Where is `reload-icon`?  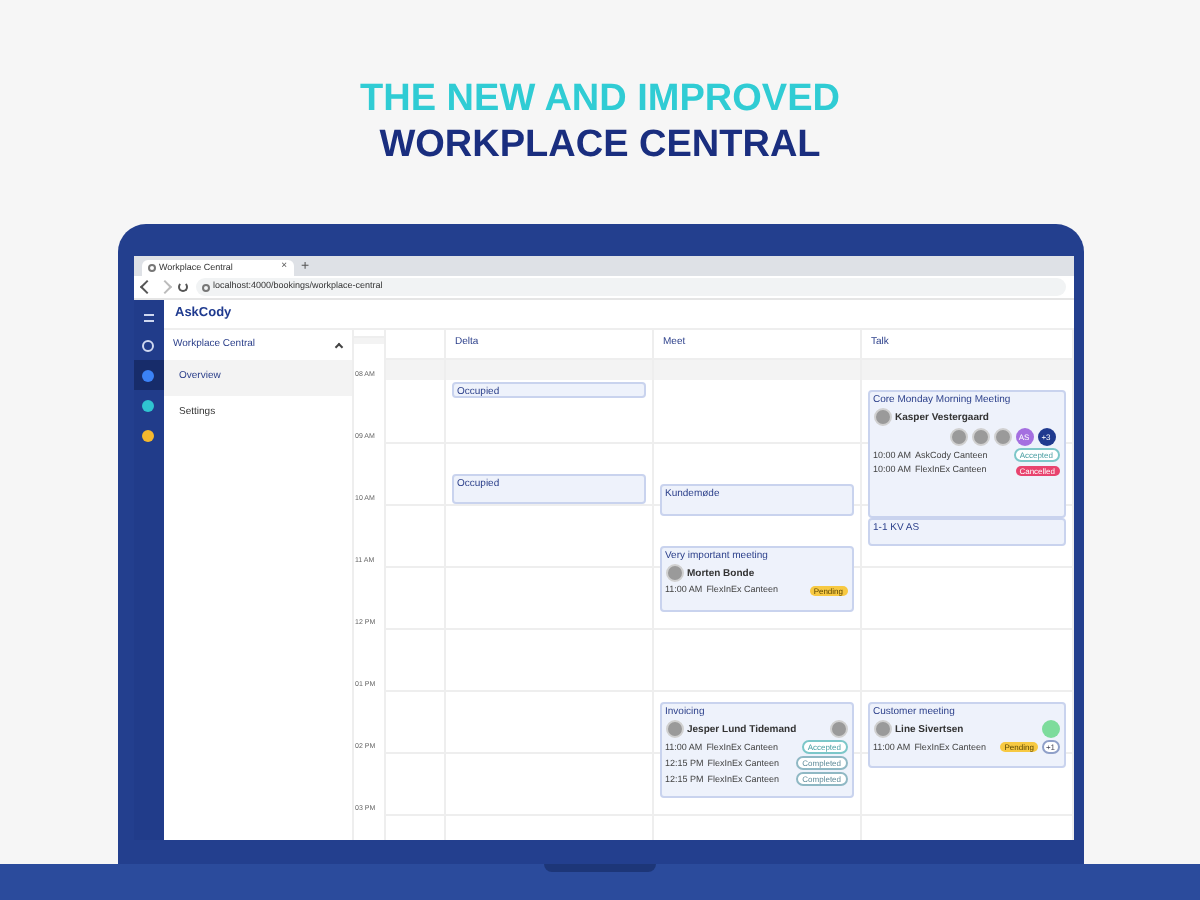
reload-icon is located at coordinates (182, 287).